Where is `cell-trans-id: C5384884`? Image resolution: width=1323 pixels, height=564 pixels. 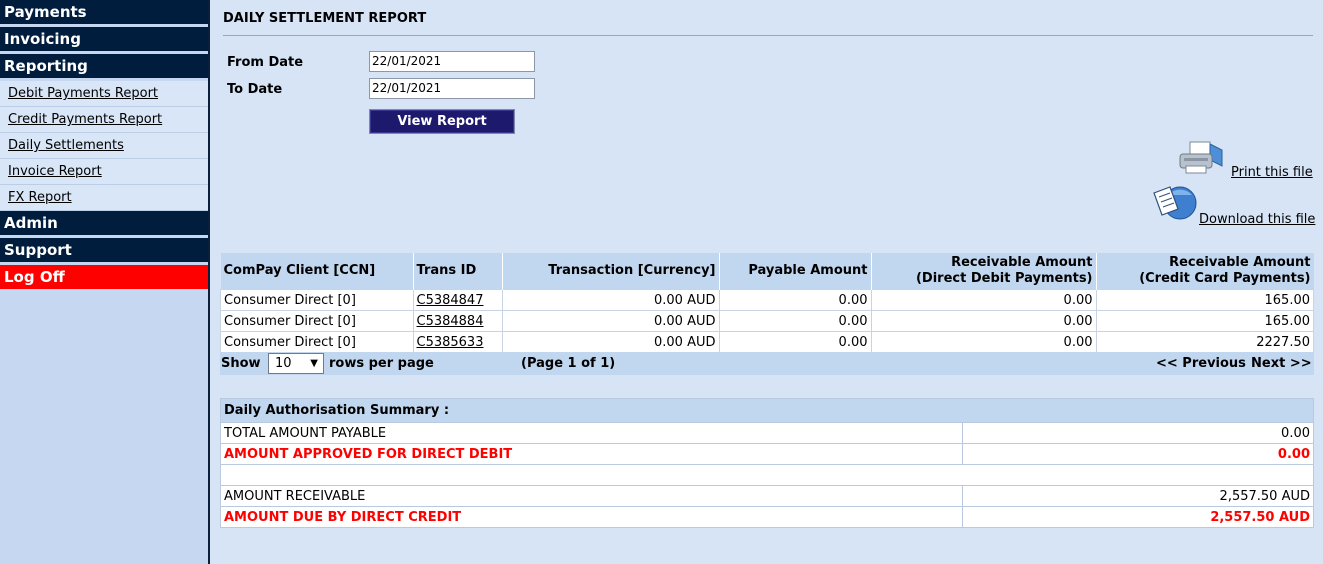 cell-trans-id: C5384884 is located at coordinates (457, 321).